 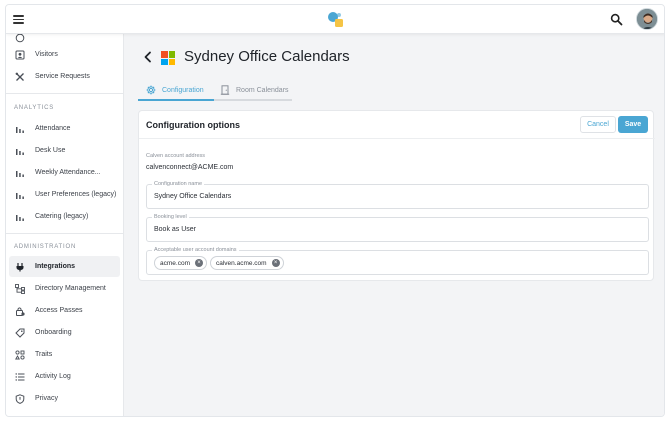 I want to click on shapes-icon, so click(x=20, y=355).